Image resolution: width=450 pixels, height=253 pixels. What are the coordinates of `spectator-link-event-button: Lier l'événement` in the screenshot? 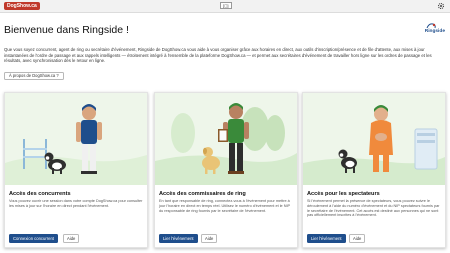 It's located at (326, 238).